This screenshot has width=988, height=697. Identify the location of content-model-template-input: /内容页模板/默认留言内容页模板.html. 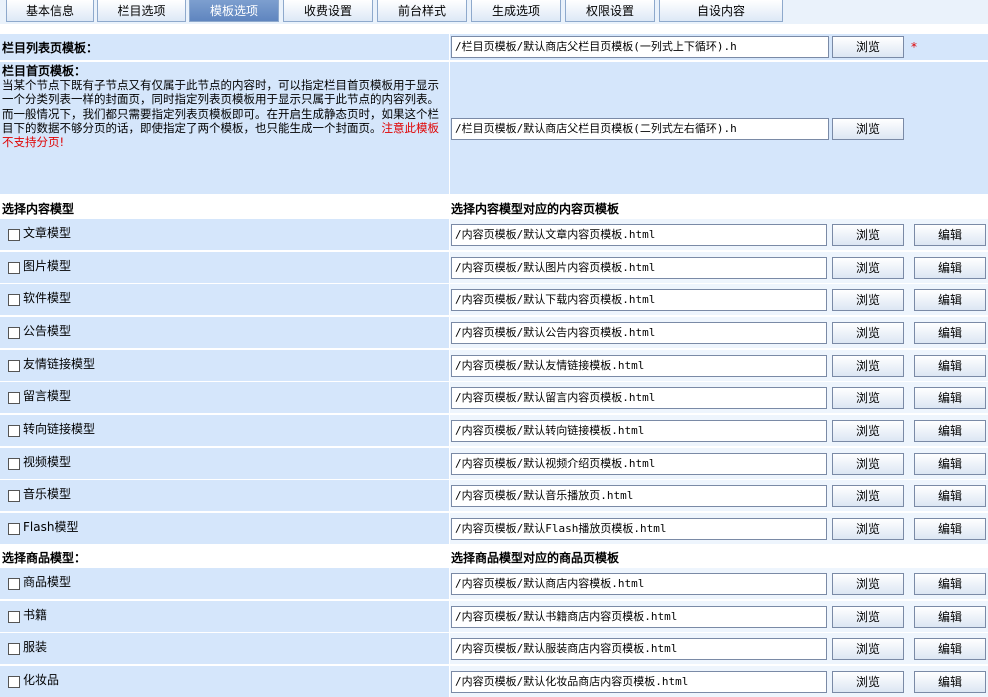
(639, 398).